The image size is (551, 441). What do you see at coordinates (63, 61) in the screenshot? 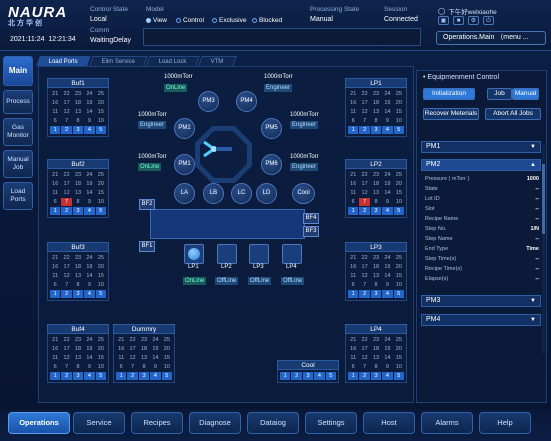
I see `tab-load-ports: Load Ports` at bounding box center [63, 61].